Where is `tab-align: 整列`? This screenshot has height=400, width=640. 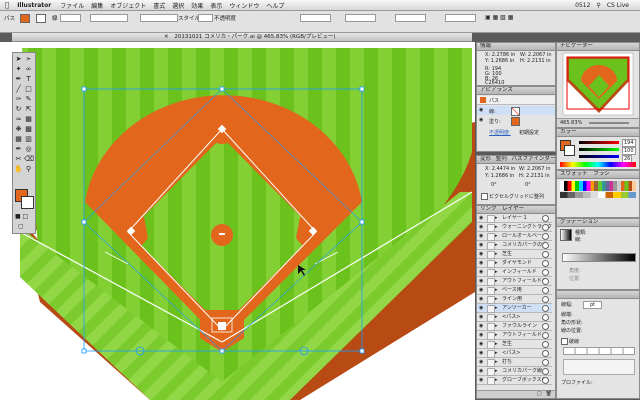 tab-align: 整列 is located at coordinates (501, 159).